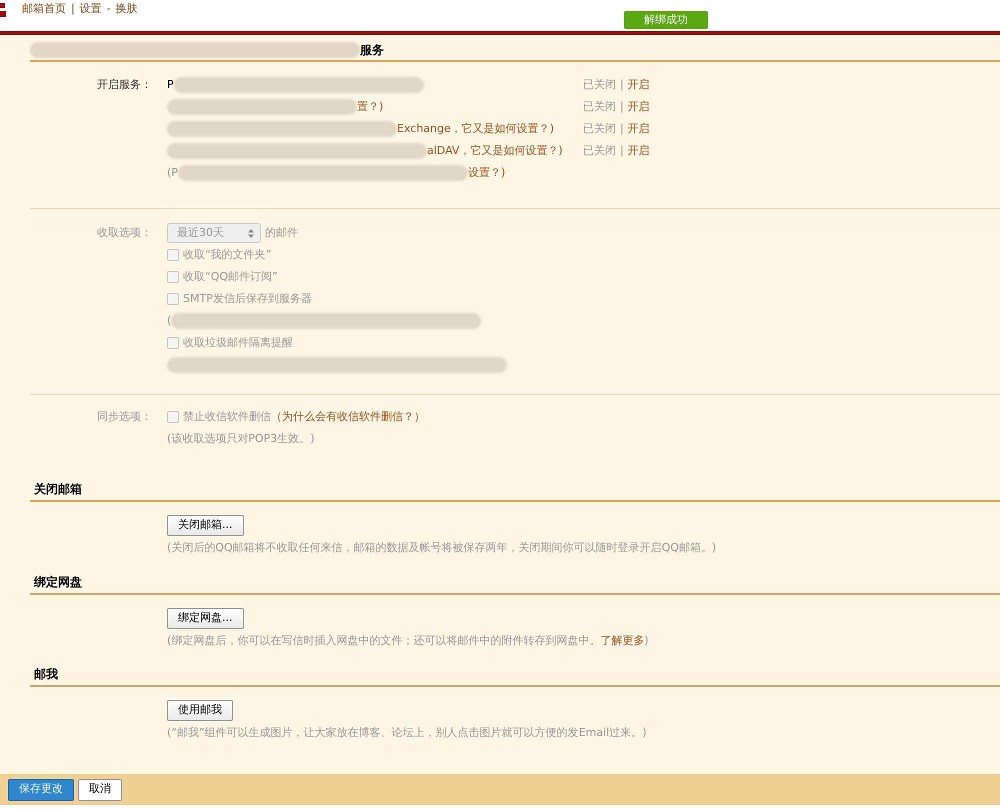 The width and height of the screenshot is (1000, 810). I want to click on help-link: 置？), so click(370, 107).